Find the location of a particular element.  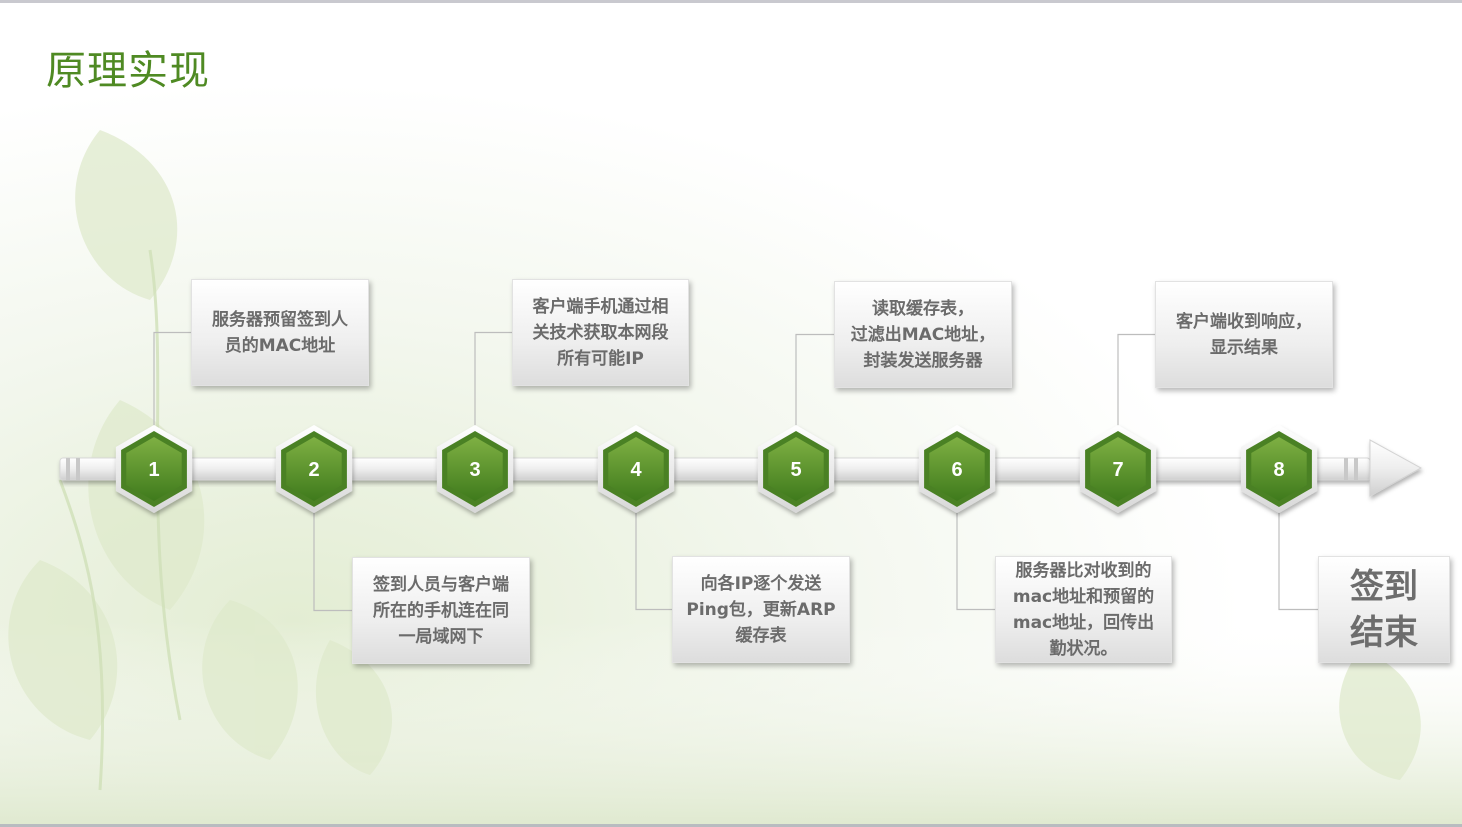

step-box-1: 服务器预留签到人 员的MAC地址 is located at coordinates (280, 332).